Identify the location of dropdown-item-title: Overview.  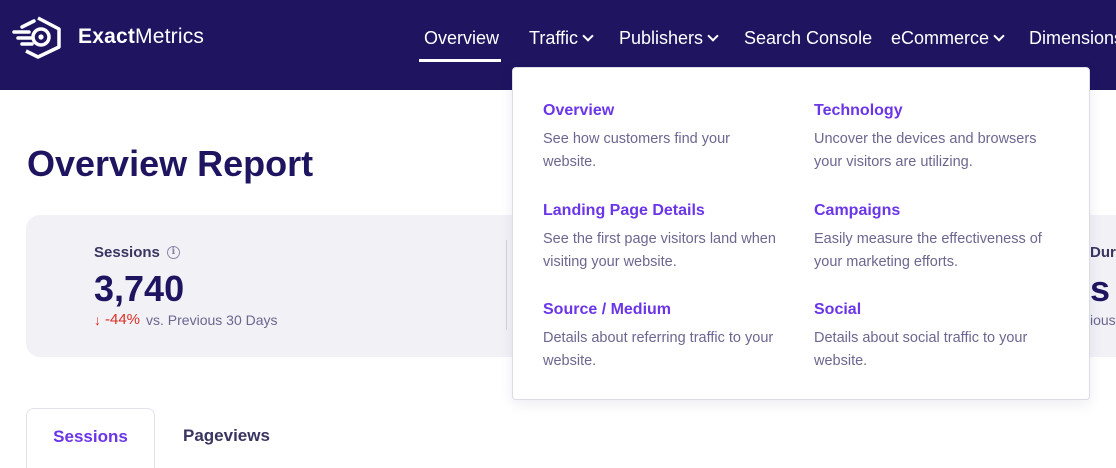
(579, 110).